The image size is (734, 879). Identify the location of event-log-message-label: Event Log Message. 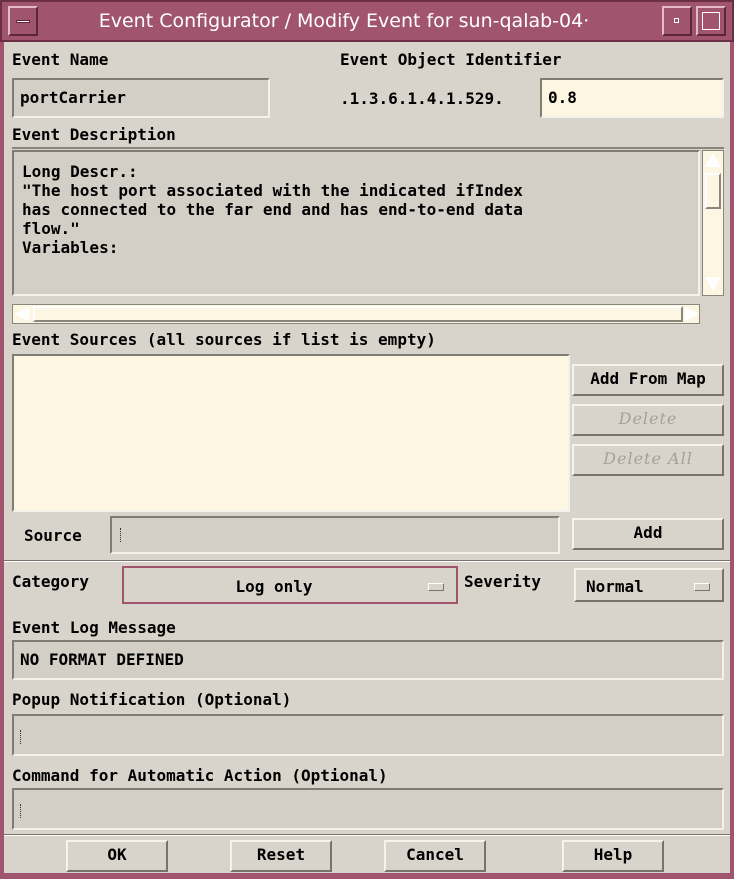
(94, 627).